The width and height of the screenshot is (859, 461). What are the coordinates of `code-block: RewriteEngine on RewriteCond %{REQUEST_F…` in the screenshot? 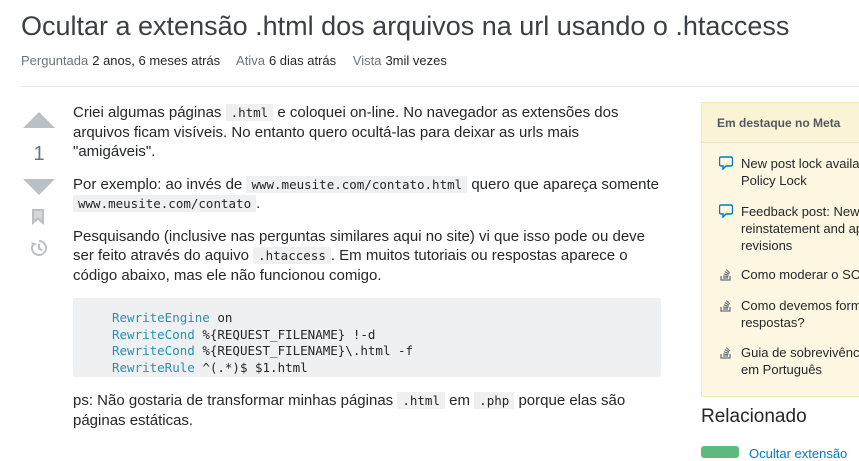 It's located at (367, 337).